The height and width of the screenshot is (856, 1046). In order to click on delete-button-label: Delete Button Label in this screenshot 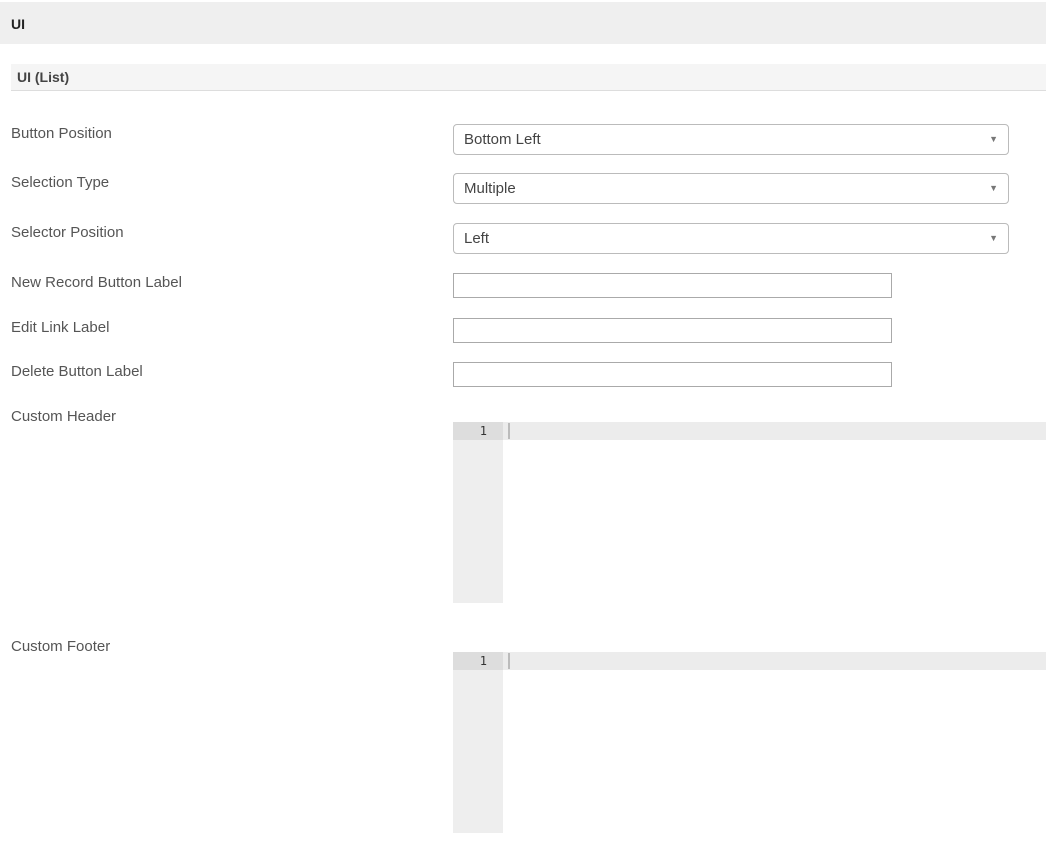, I will do `click(77, 371)`.